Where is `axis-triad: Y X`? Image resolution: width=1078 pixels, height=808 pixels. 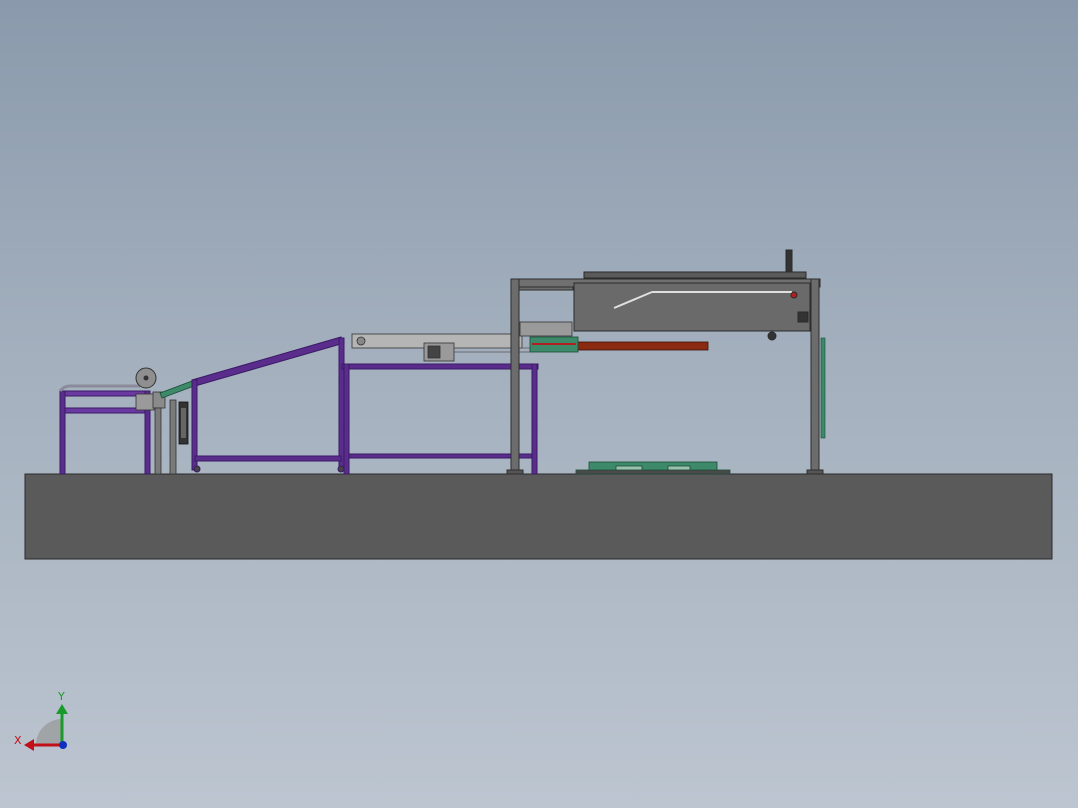 axis-triad: Y X is located at coordinates (41, 720).